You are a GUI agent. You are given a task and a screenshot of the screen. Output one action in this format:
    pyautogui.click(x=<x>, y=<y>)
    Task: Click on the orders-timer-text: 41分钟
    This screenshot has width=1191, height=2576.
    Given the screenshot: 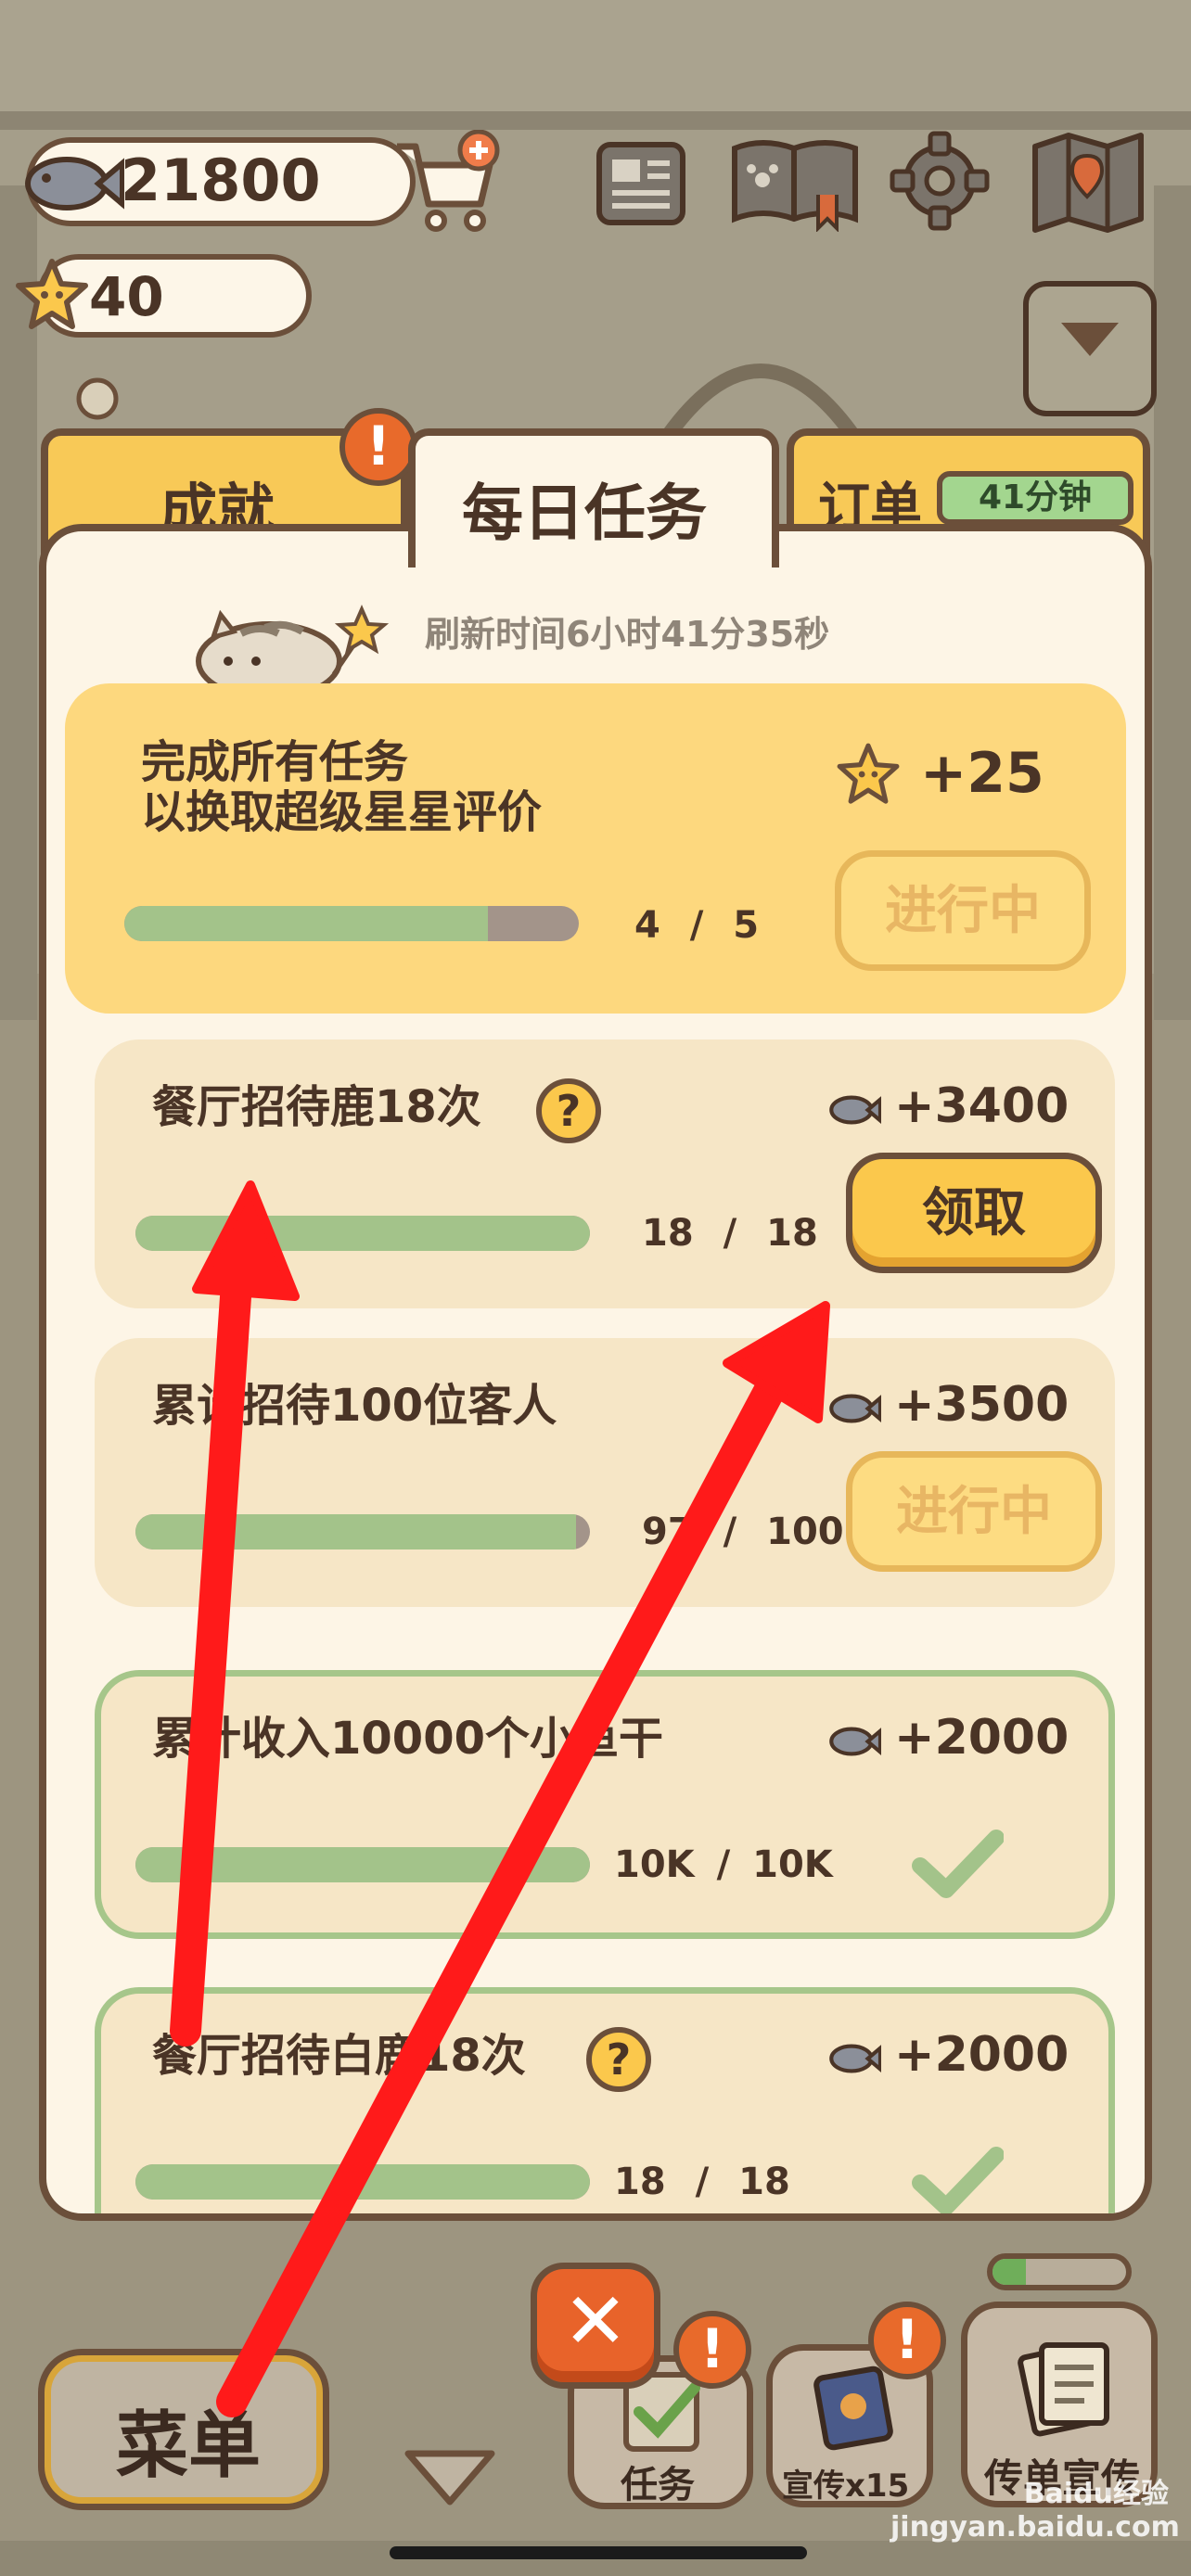 What is the action you would take?
    pyautogui.click(x=1035, y=497)
    